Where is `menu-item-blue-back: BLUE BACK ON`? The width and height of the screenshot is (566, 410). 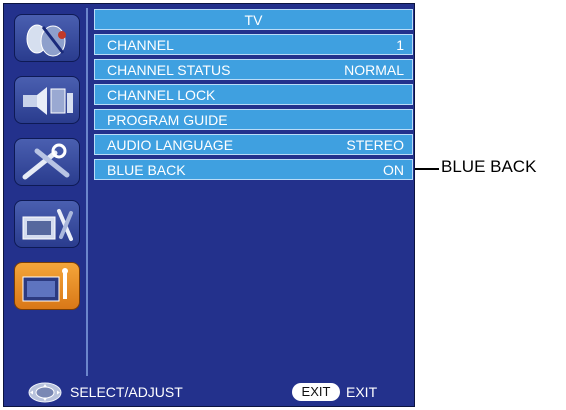 menu-item-blue-back: BLUE BACK ON is located at coordinates (253, 169).